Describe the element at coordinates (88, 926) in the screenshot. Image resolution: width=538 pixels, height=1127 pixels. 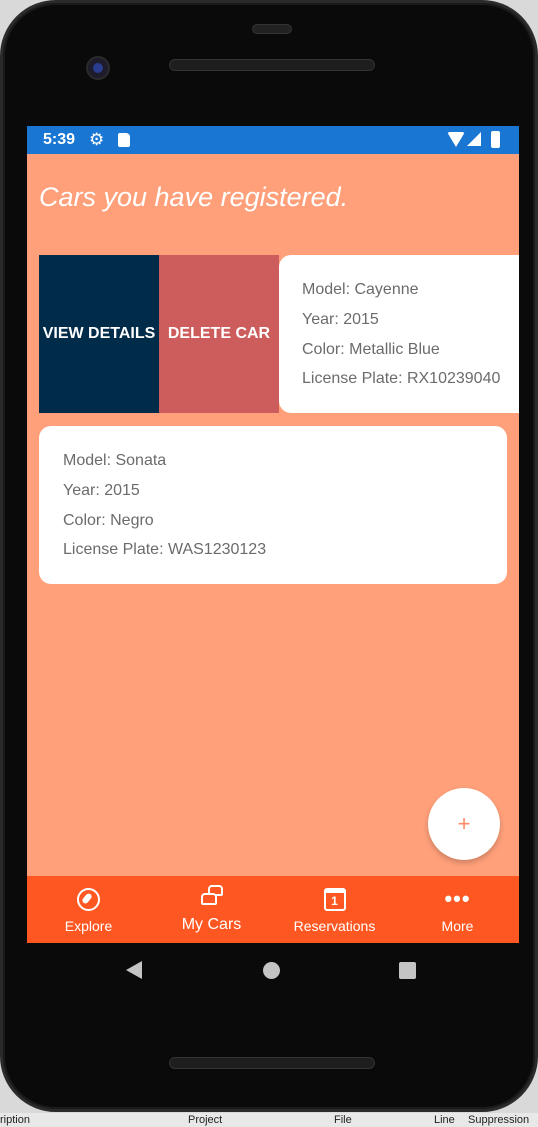
I see `nav-label: Explore` at that location.